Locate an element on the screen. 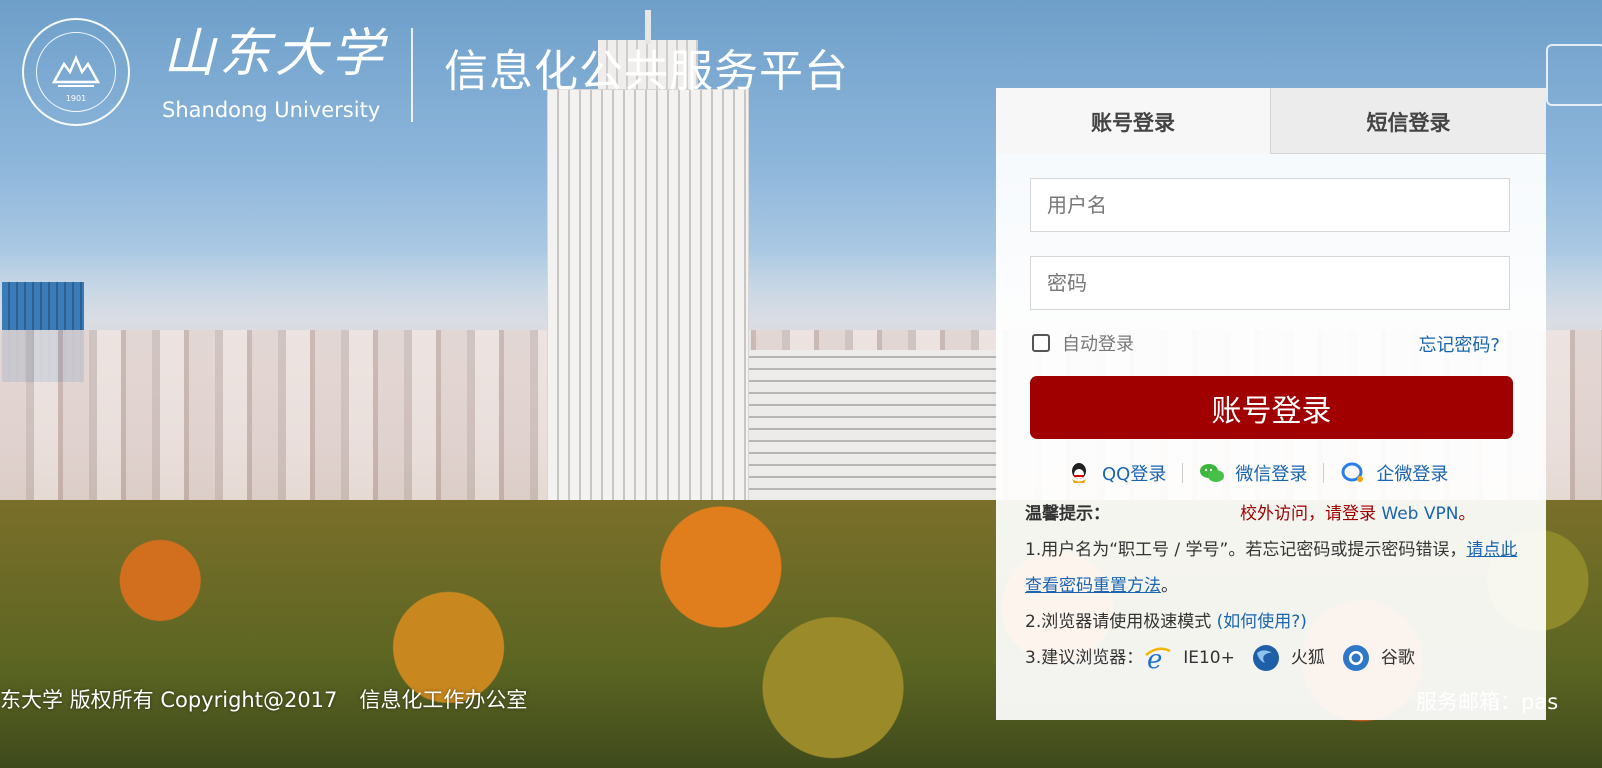  tip-line-3: 3.建议浏览器： e IE10+ 火狐 谷歌 is located at coordinates (1275, 658).